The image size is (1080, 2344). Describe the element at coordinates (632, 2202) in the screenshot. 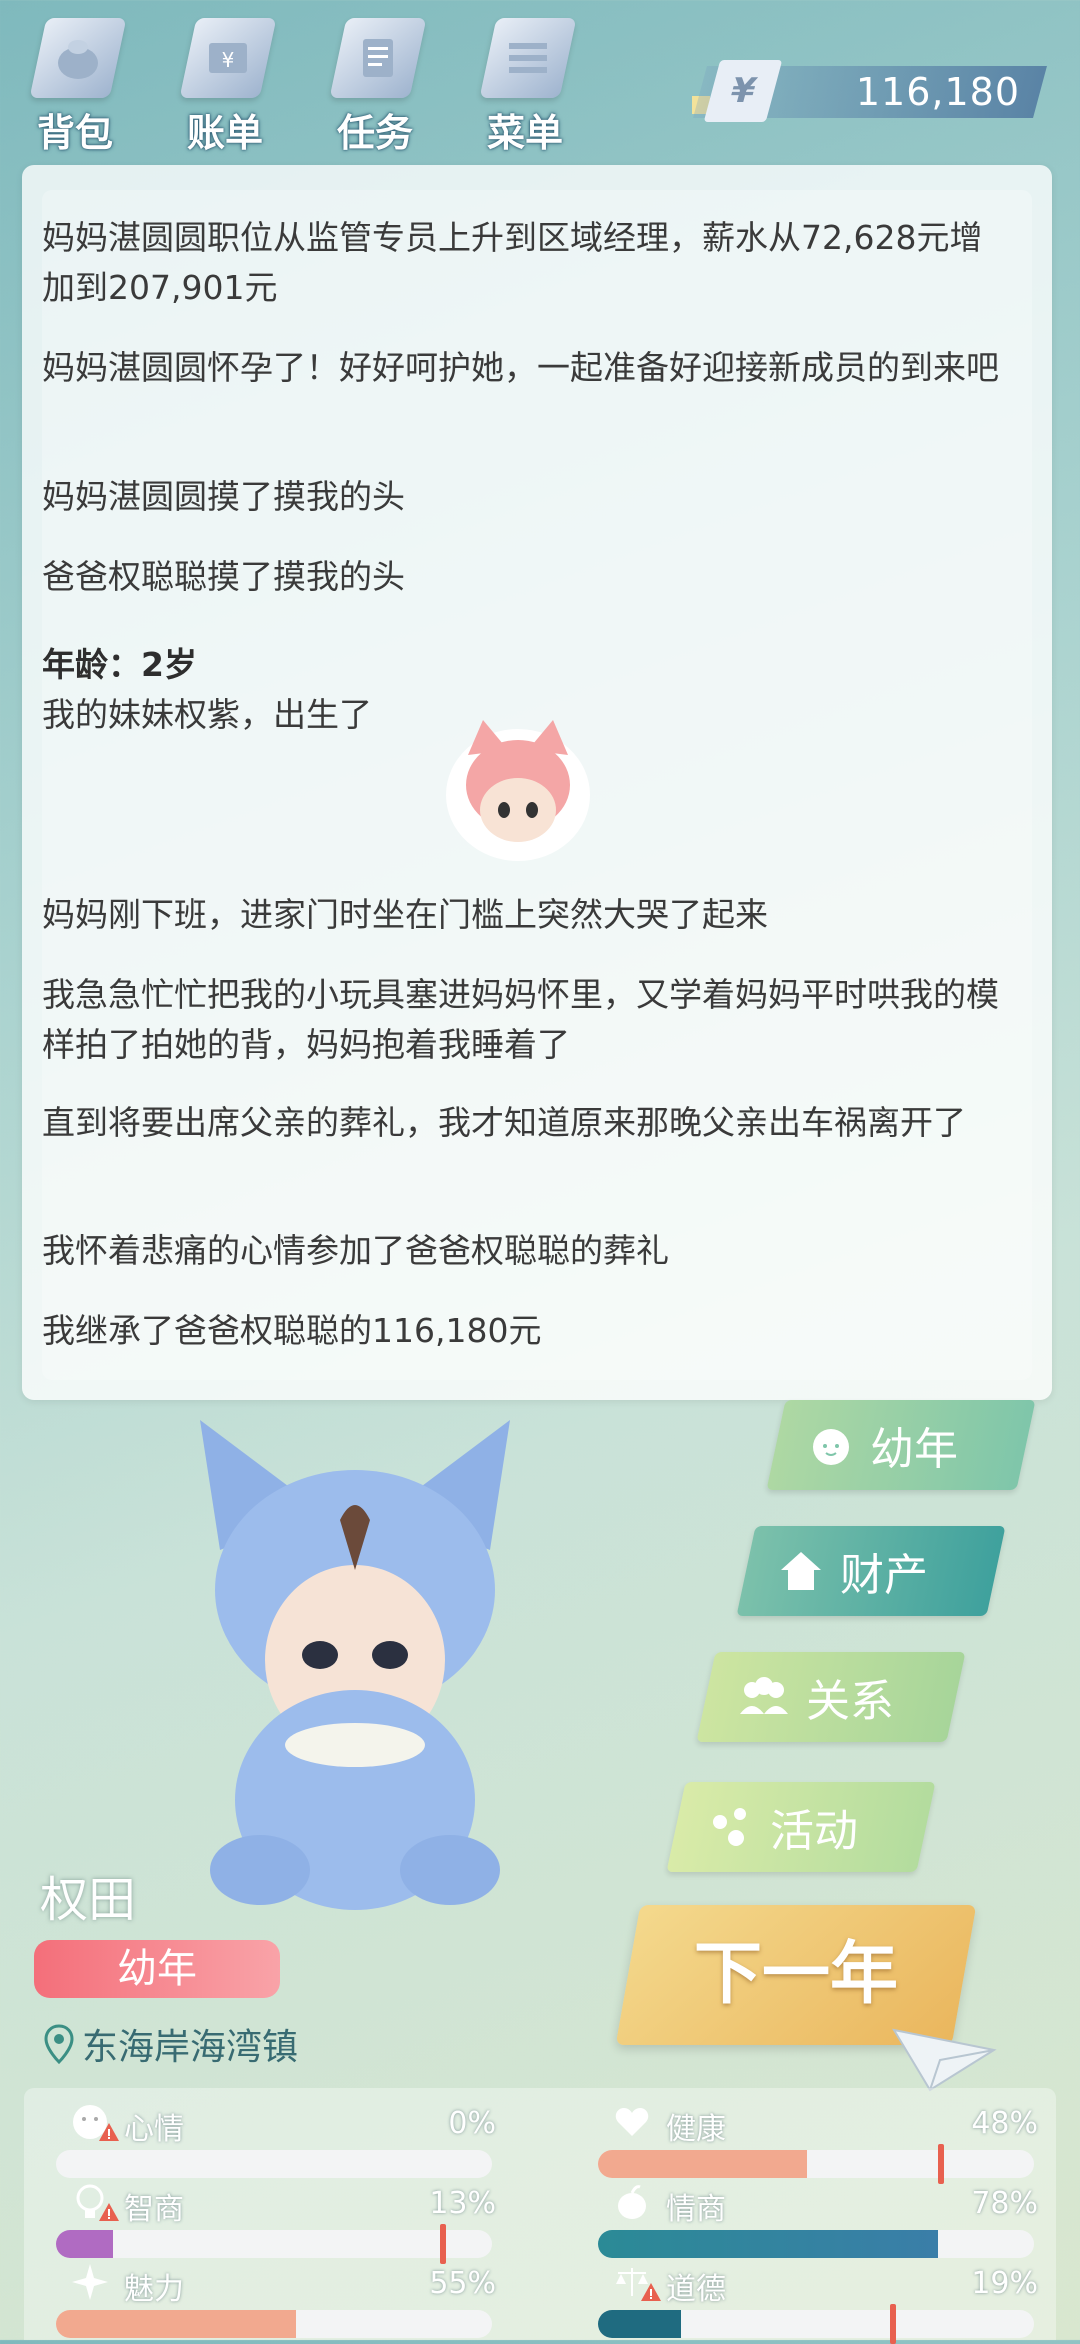

I see `apple-icon` at that location.